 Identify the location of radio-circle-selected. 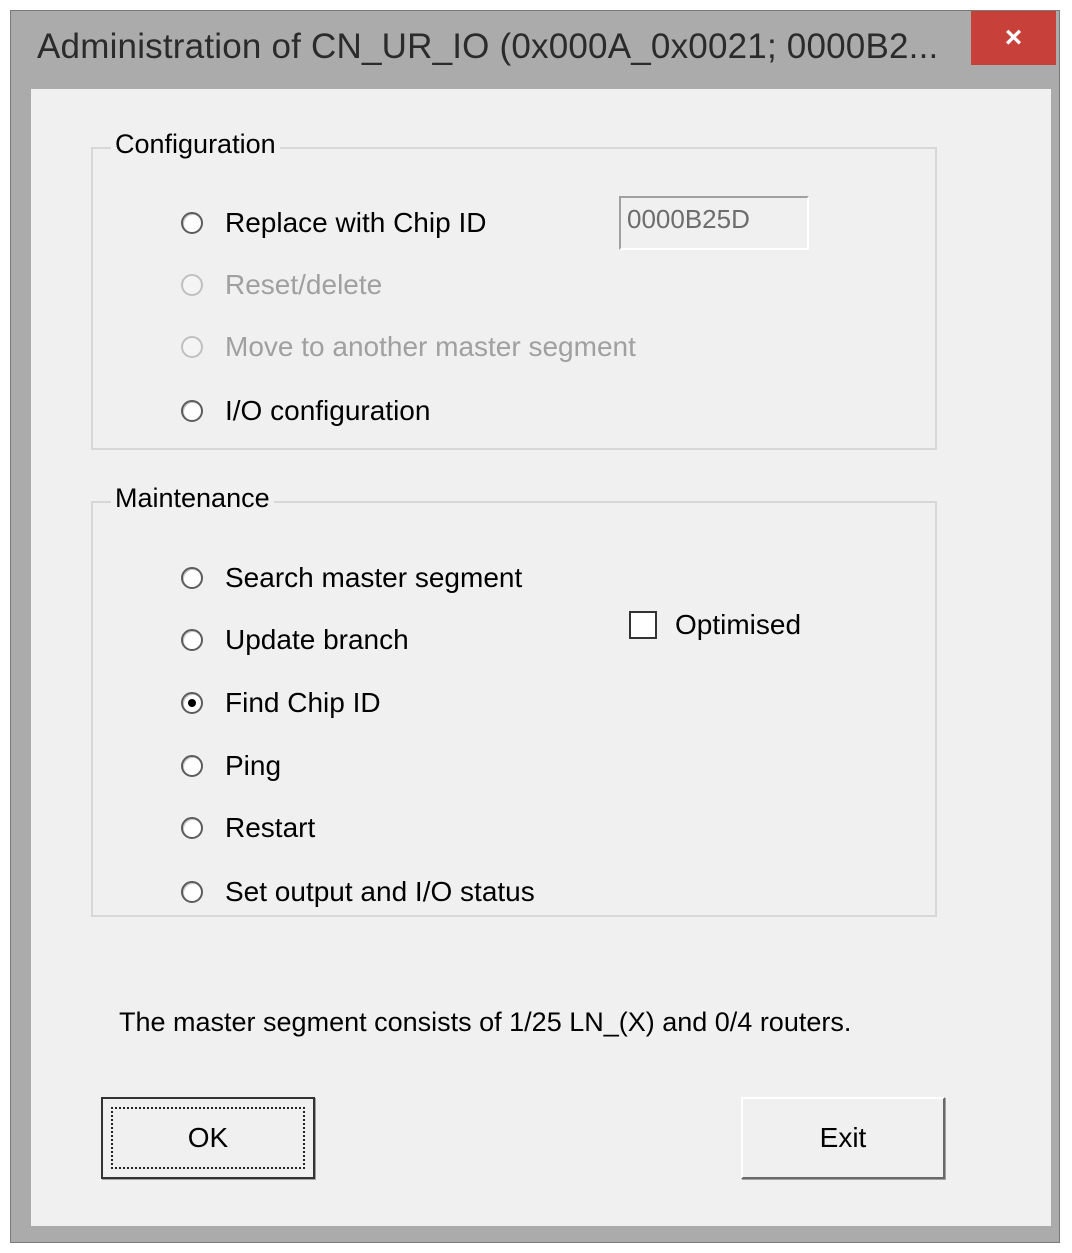
(192, 703).